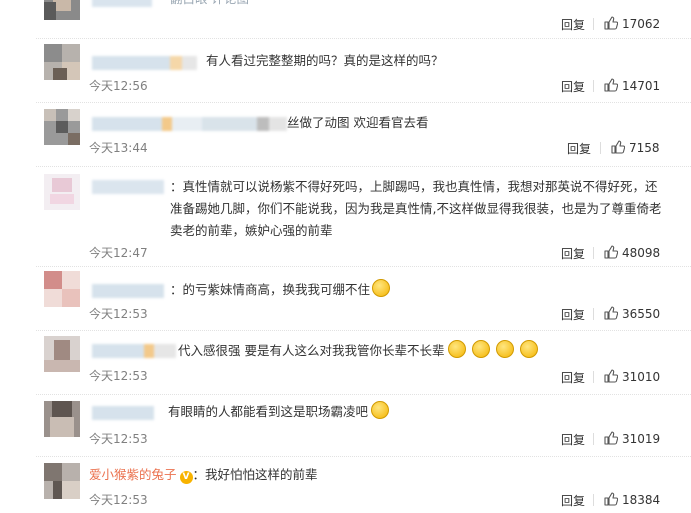 This screenshot has width=691, height=513. I want to click on like-button: 31019, so click(632, 438).